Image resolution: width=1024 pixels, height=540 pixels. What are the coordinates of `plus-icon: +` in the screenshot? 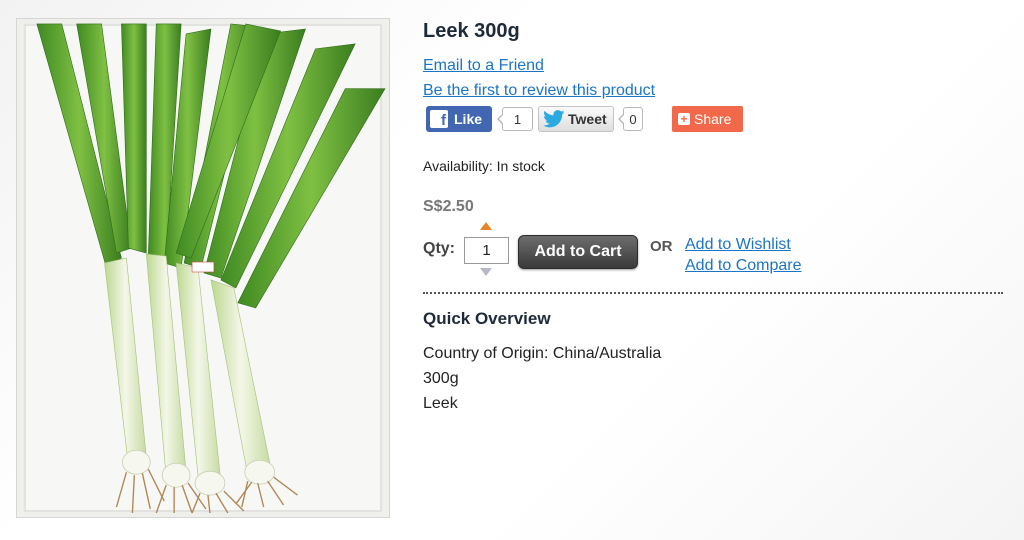 It's located at (684, 119).